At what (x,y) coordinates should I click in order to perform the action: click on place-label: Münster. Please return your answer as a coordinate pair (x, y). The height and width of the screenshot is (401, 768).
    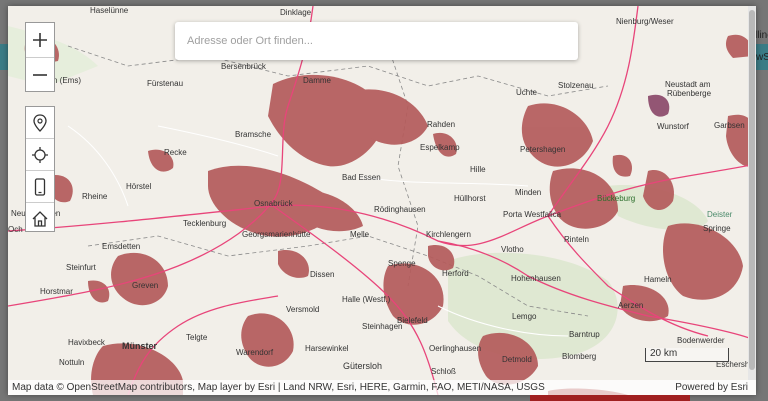
    Looking at the image, I should click on (140, 346).